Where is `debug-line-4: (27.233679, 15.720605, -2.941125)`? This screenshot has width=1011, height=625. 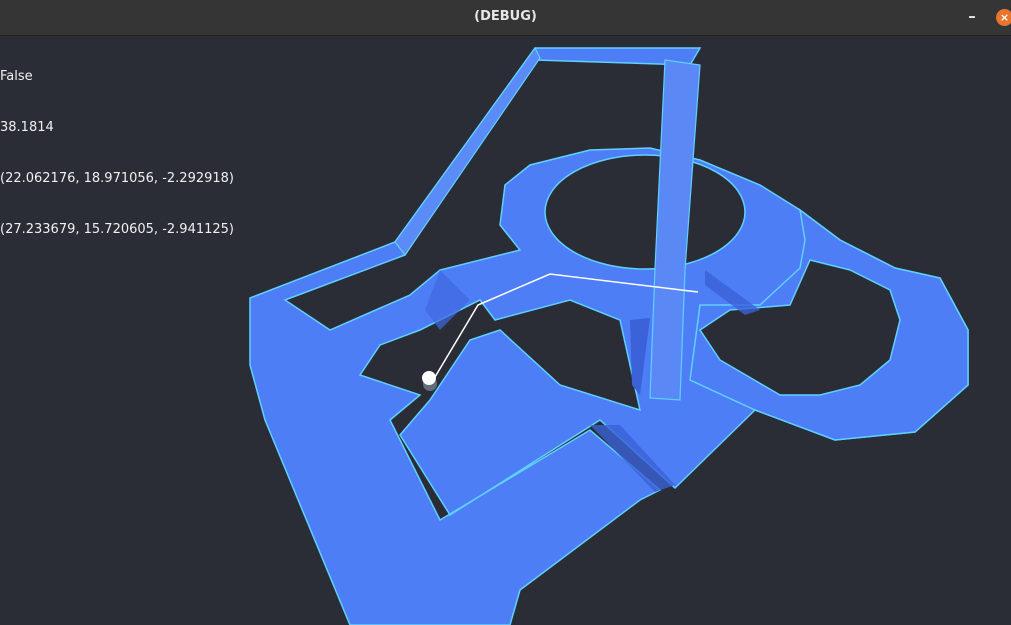 debug-line-4: (27.233679, 15.720605, -2.941125) is located at coordinates (117, 229).